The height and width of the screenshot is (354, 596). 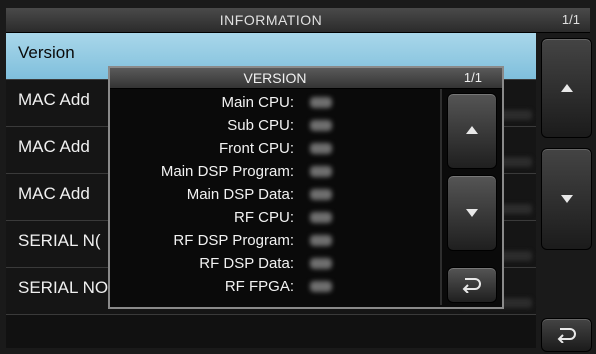 I want to click on dialog-page-indicator: 1/1, so click(x=472, y=77).